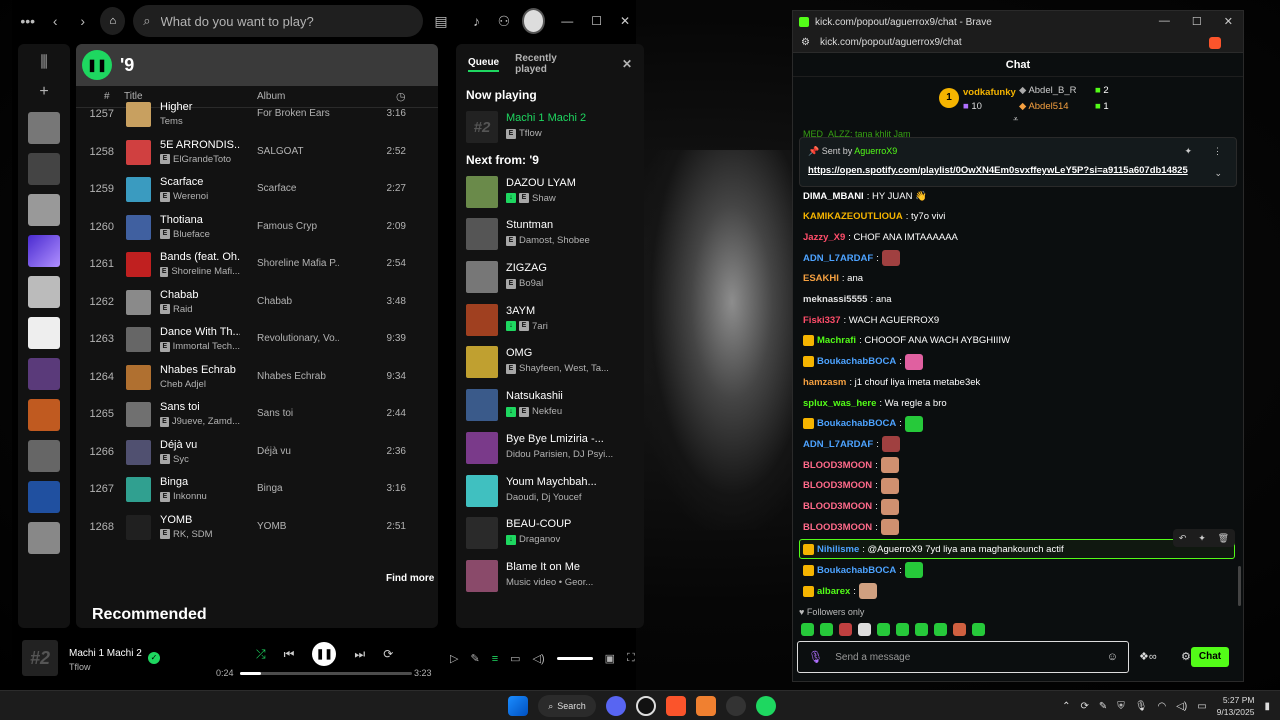 Image resolution: width=1280 pixels, height=720 pixels. What do you see at coordinates (289, 654) in the screenshot?
I see `previous-icon: ⏮` at bounding box center [289, 654].